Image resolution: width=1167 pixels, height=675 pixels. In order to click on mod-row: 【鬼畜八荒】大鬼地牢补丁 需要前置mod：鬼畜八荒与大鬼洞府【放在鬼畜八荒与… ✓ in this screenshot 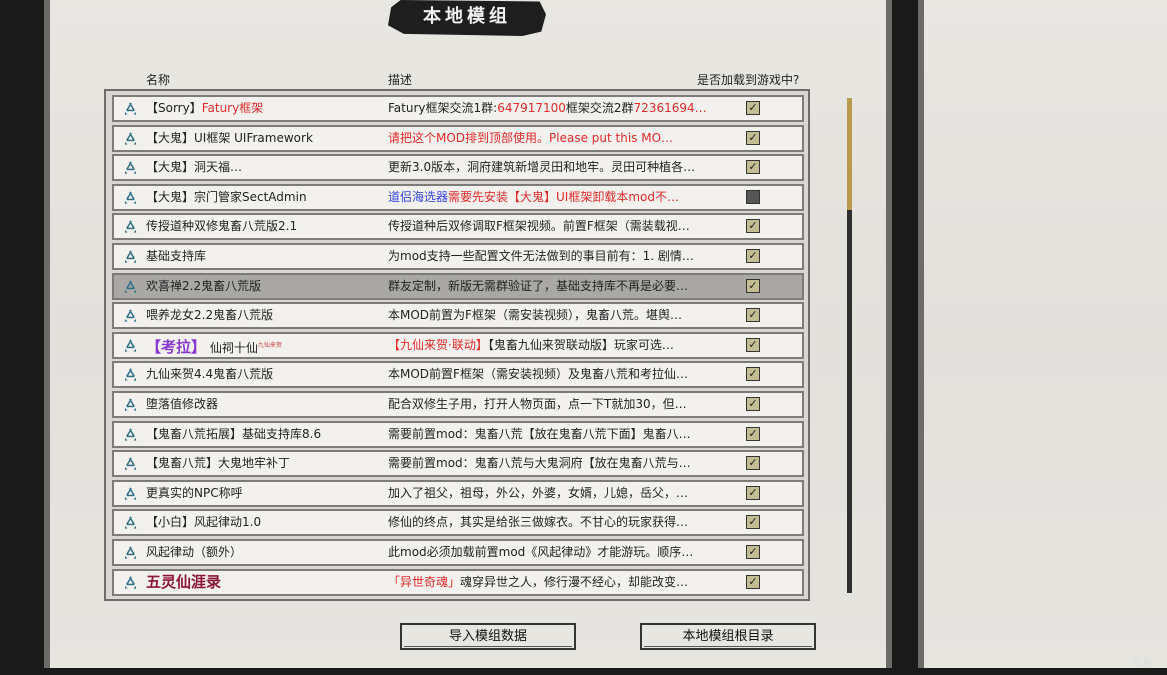, I will do `click(458, 464)`.